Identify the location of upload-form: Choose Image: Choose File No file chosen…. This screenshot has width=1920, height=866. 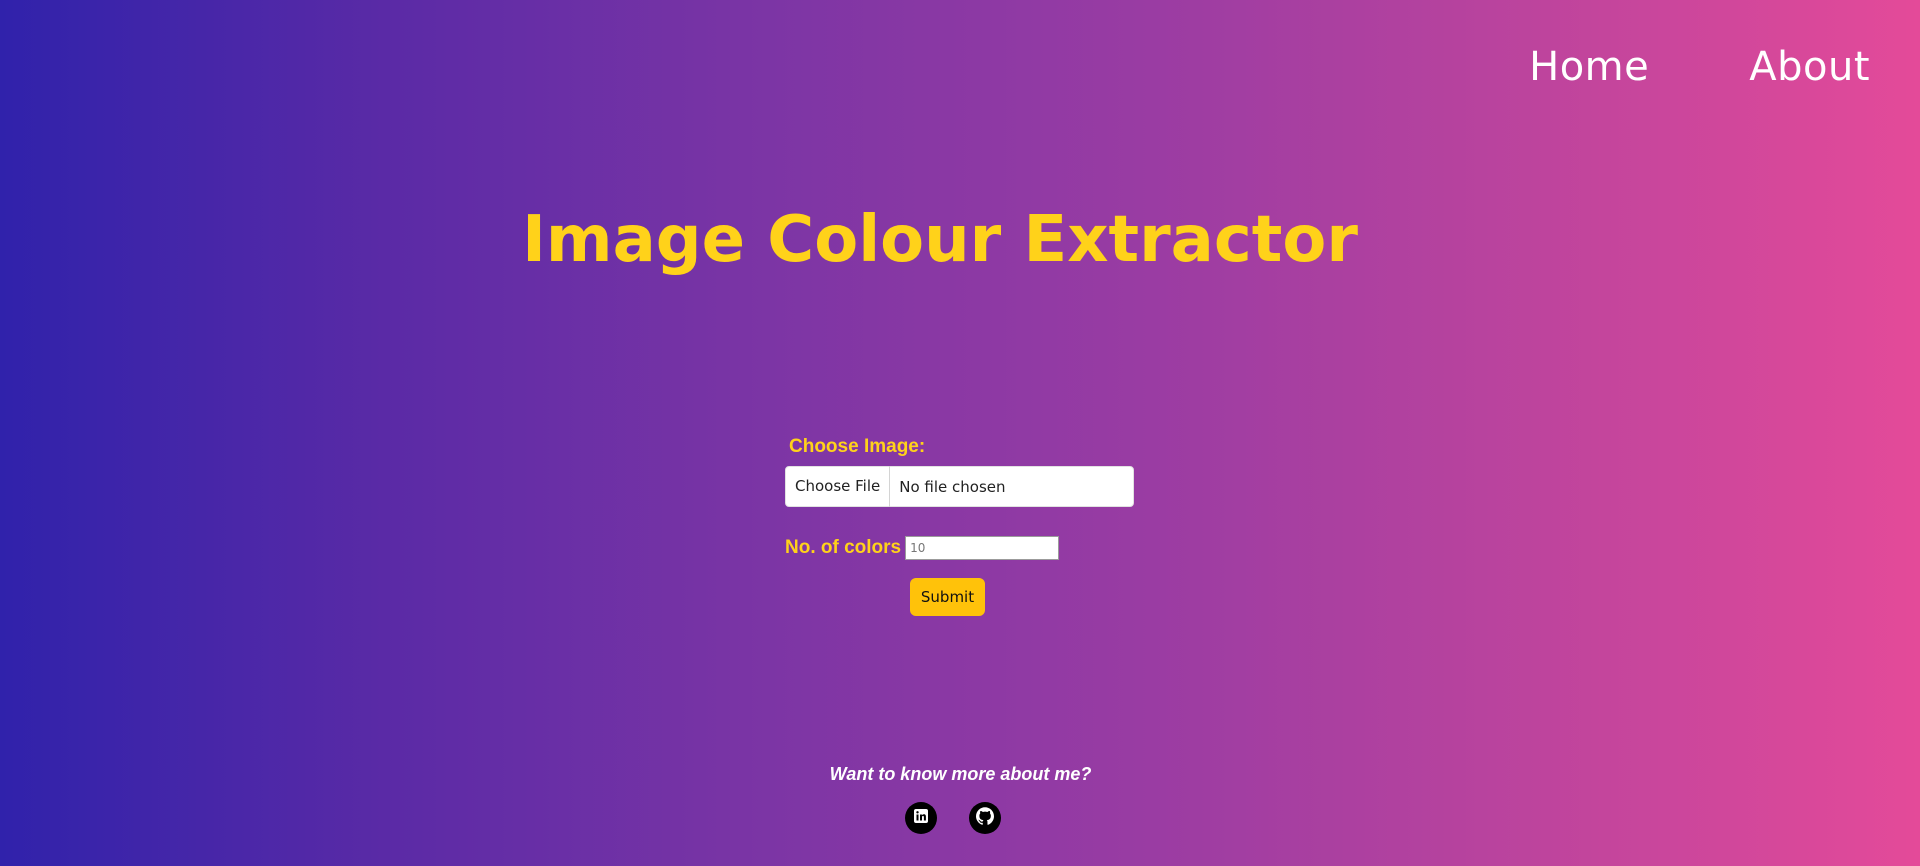
(965, 526).